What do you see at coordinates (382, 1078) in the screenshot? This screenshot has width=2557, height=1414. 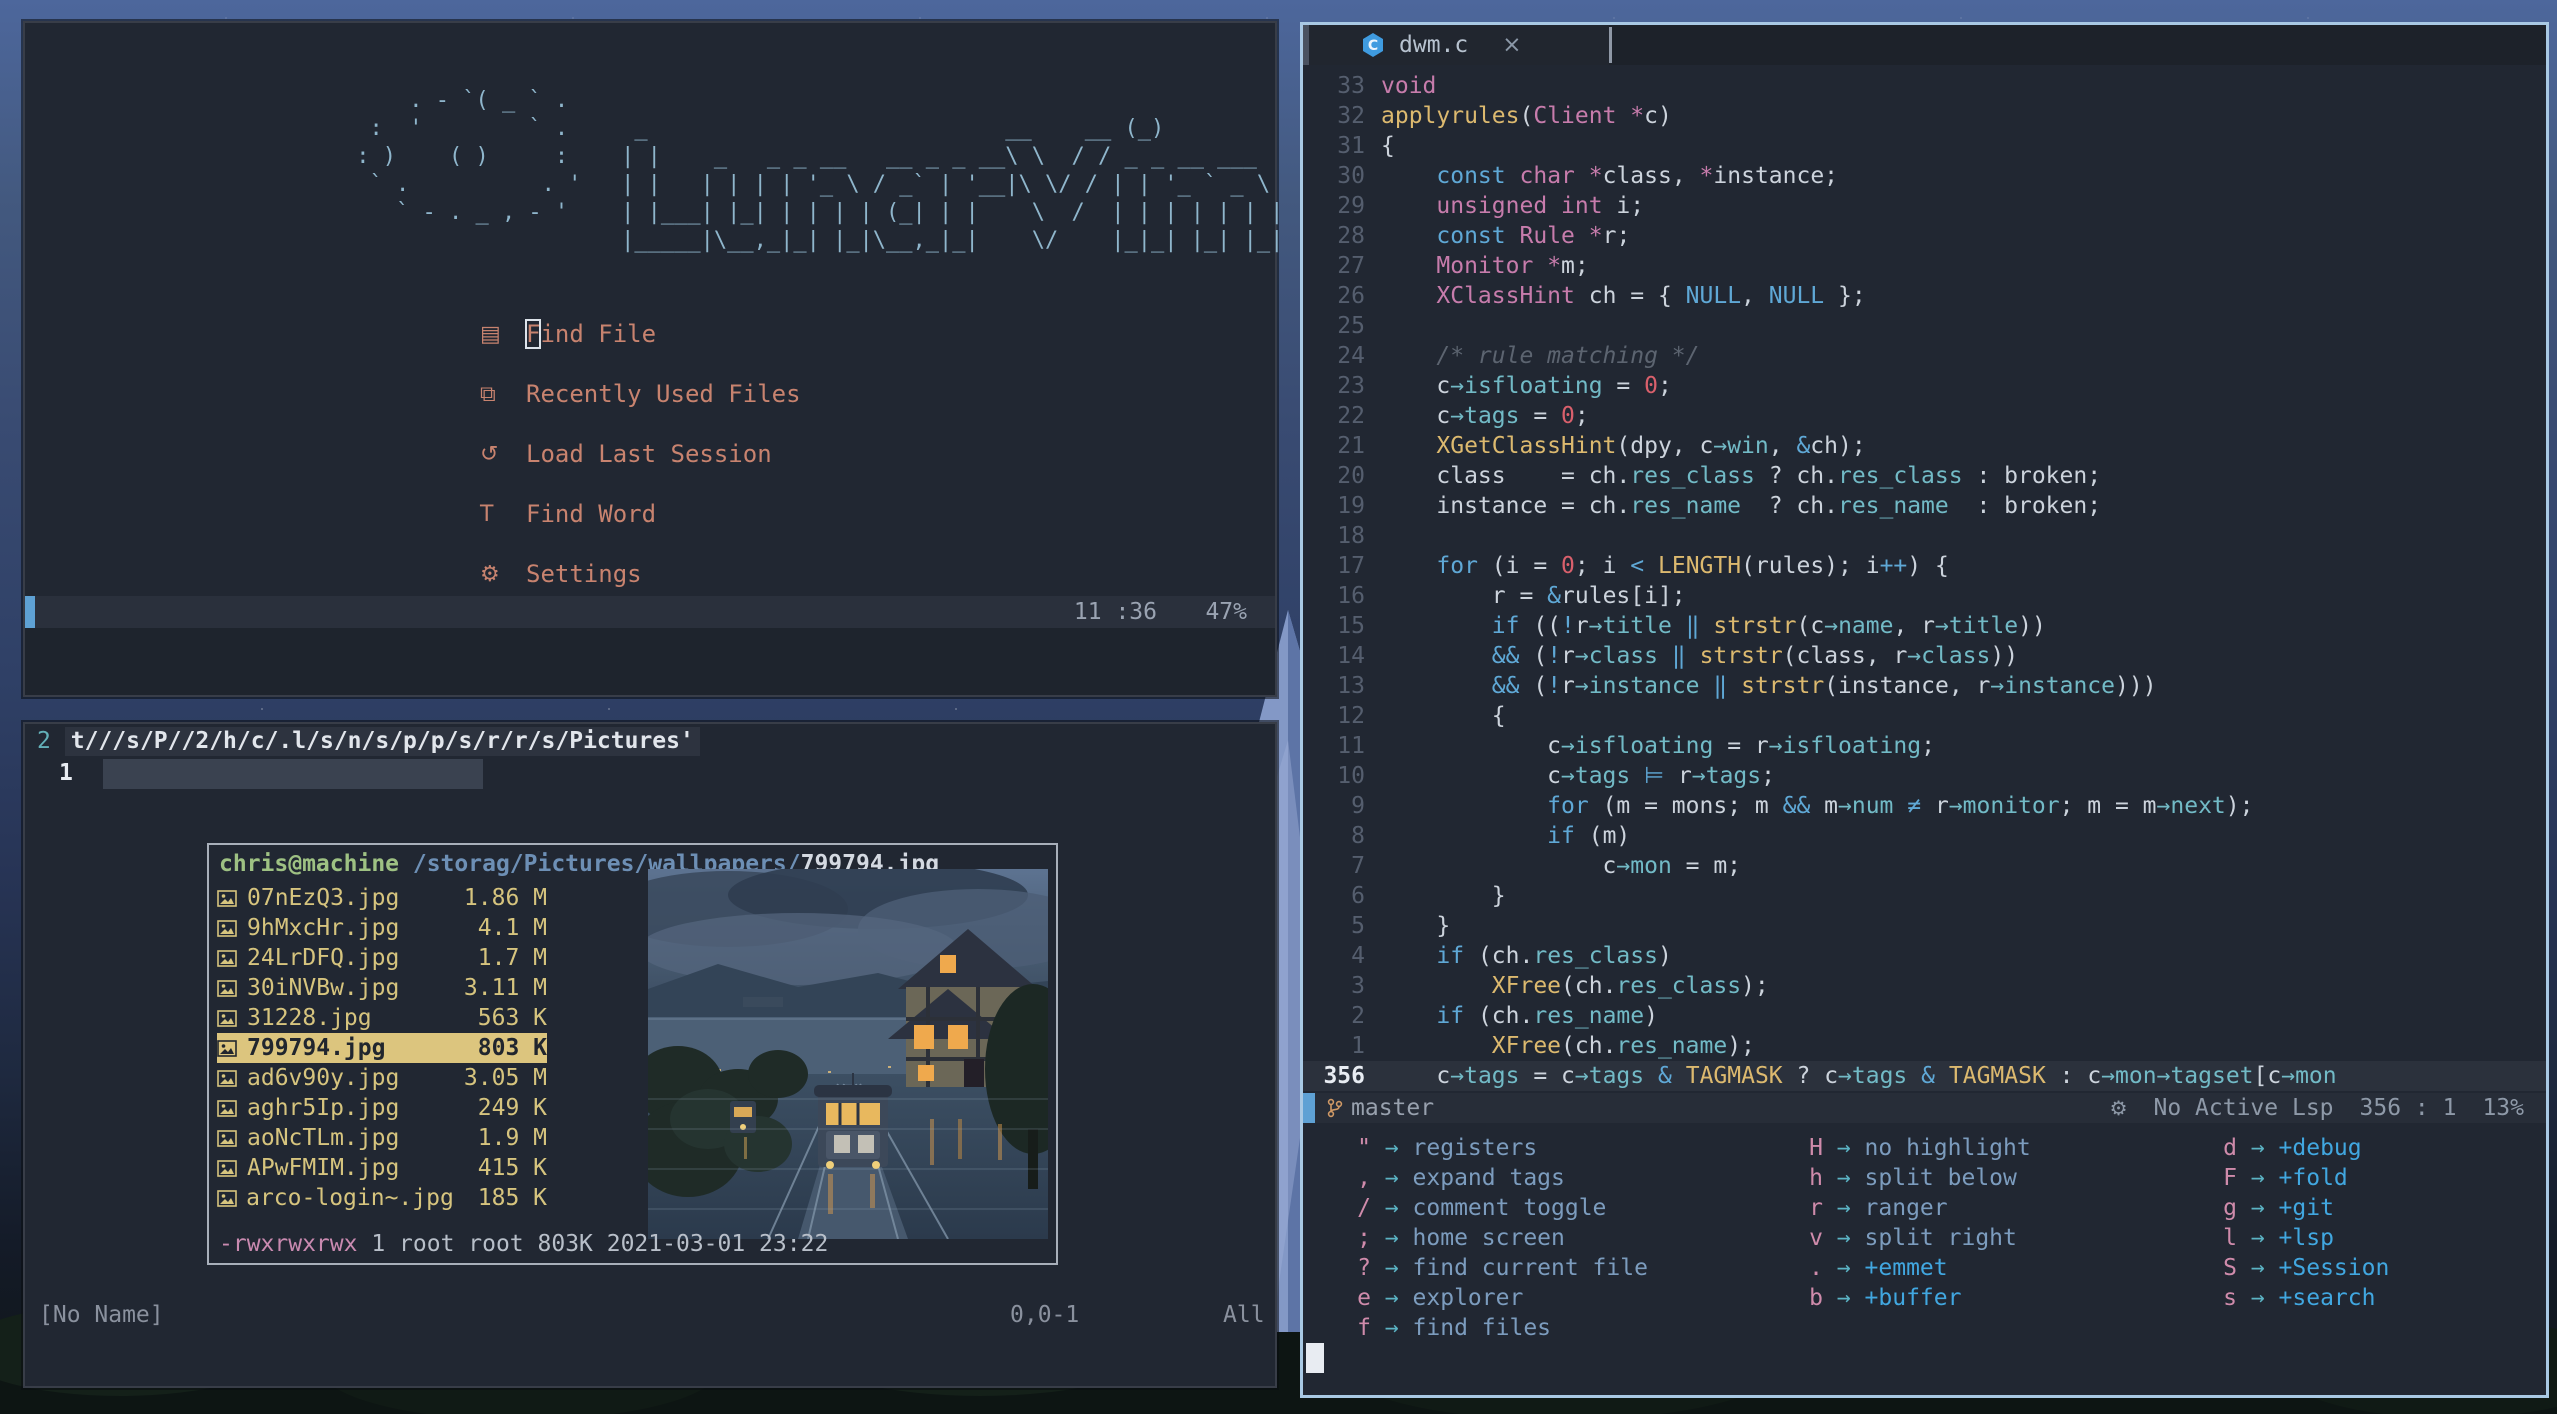 I see `file-row: ad6v90y.jpg 3.05 M` at bounding box center [382, 1078].